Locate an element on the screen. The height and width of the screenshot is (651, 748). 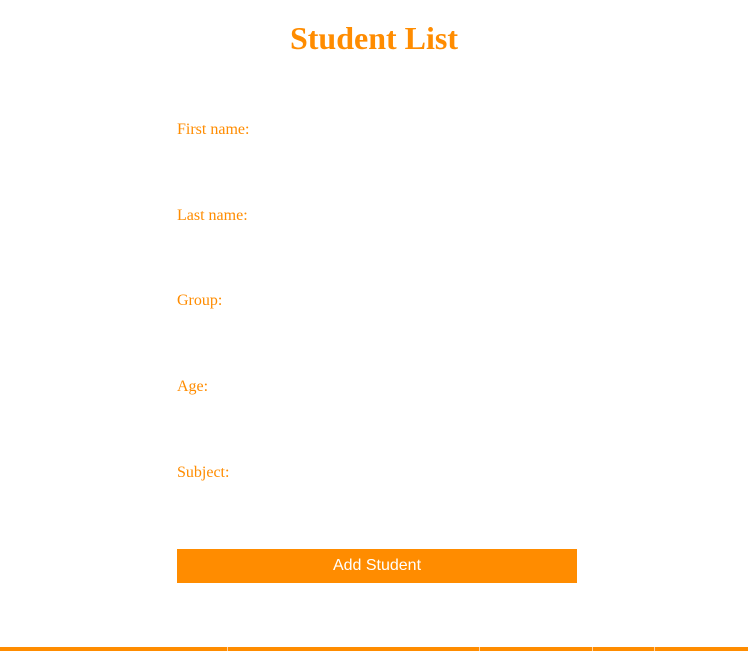
first-name-input is located at coordinates (377, 156).